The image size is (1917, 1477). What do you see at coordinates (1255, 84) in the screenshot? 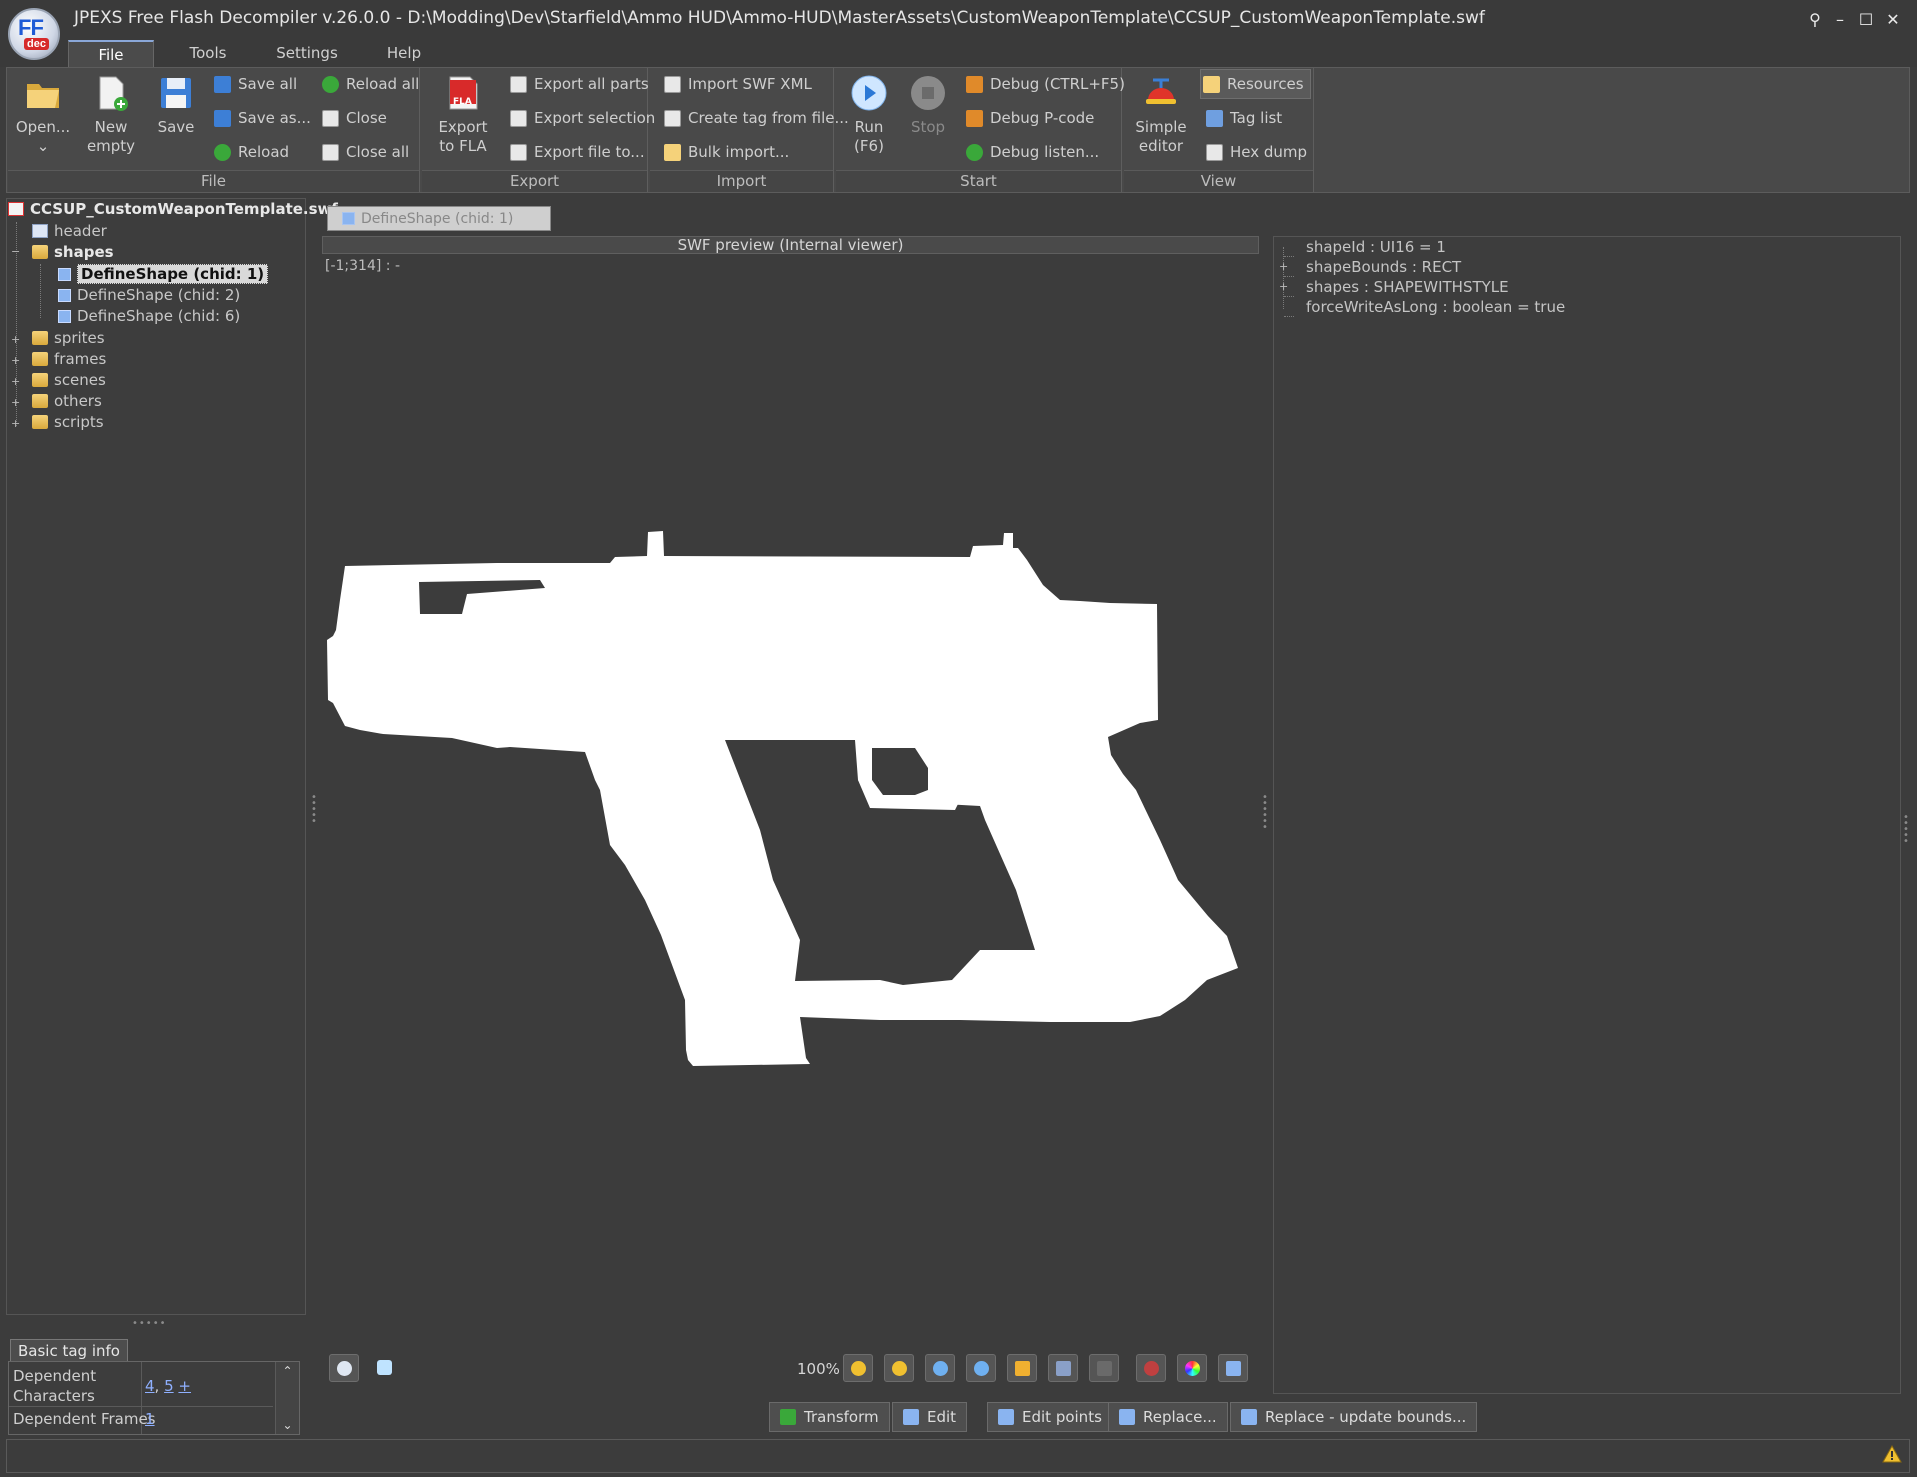
I see `resources-button: Resources` at bounding box center [1255, 84].